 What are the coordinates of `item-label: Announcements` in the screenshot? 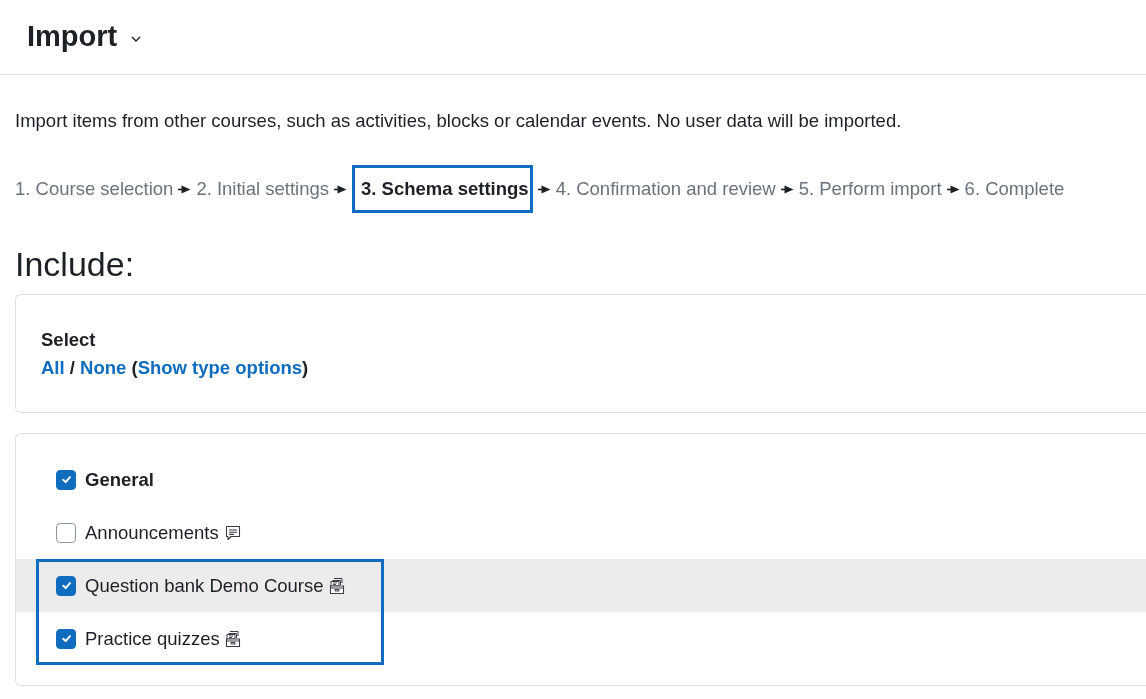 It's located at (152, 532).